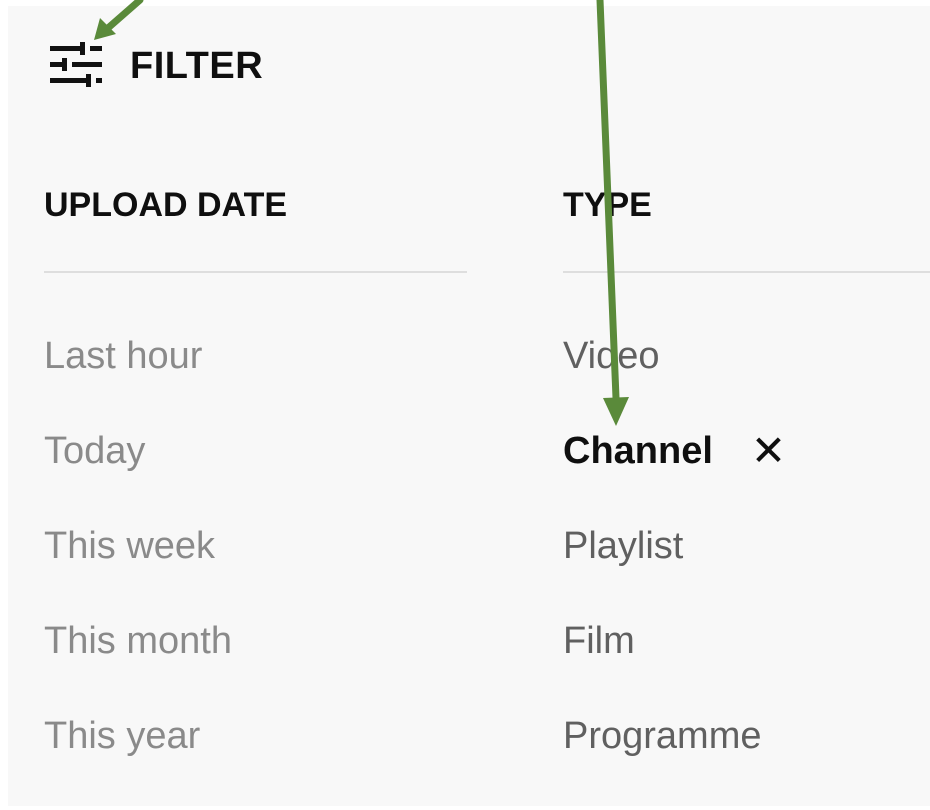 The image size is (930, 810). I want to click on option-label: Video, so click(611, 356).